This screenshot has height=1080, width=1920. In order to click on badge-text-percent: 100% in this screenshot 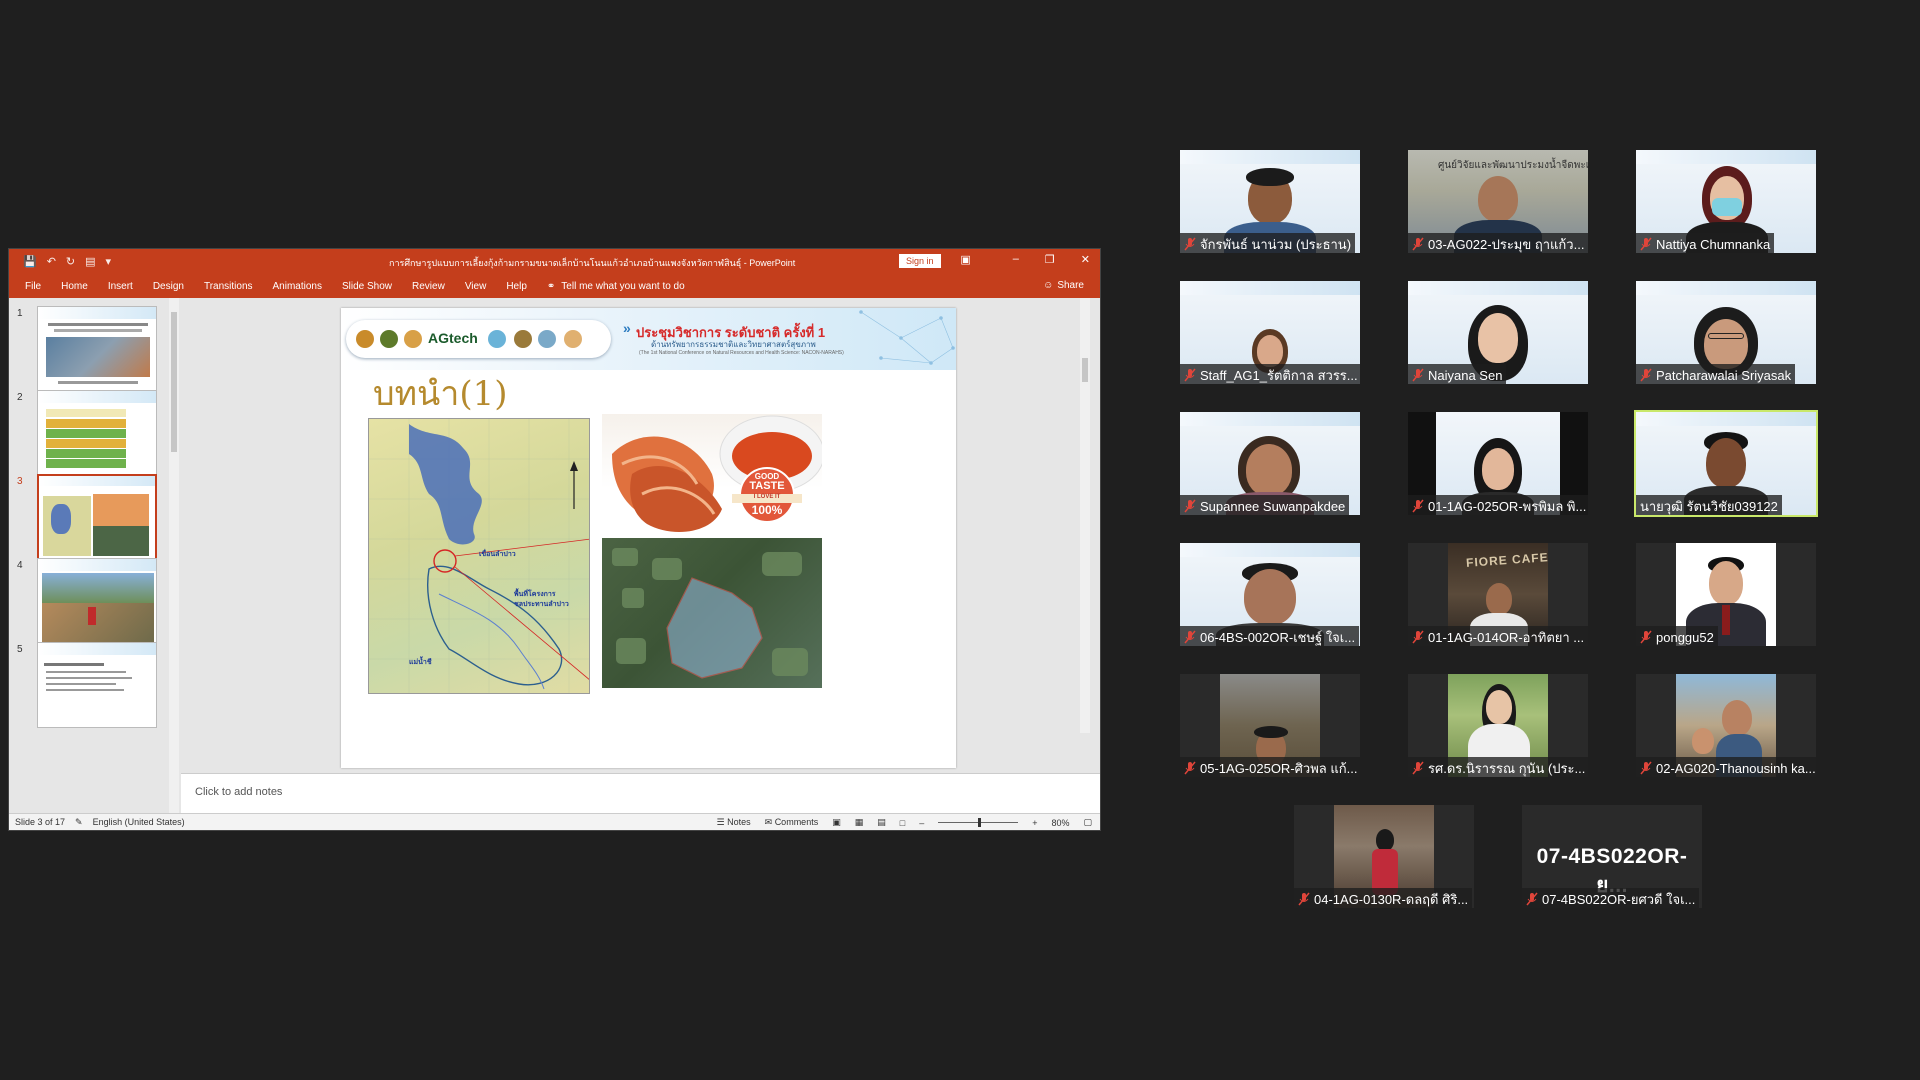, I will do `click(767, 510)`.